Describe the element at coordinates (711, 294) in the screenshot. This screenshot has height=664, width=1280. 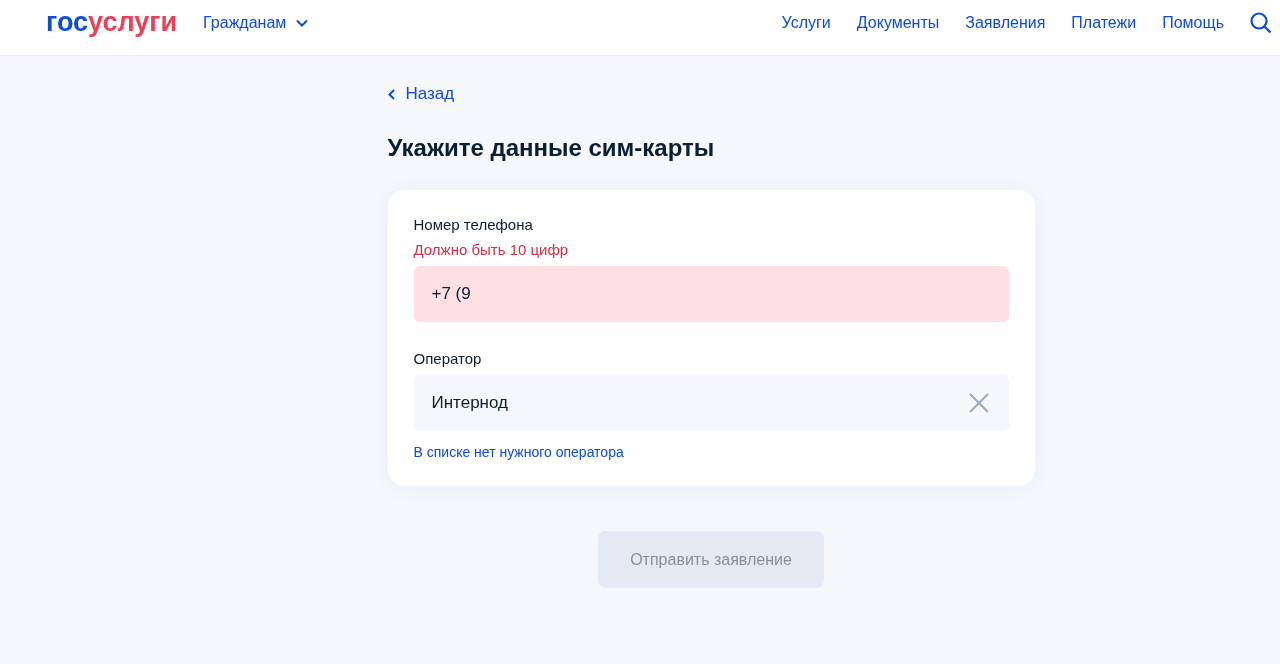
I see `phone-field: +7 (9` at that location.